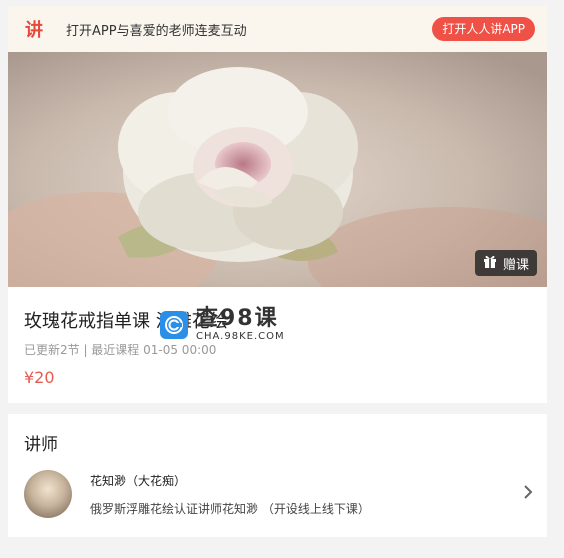 Image resolution: width=564 pixels, height=558 pixels. Describe the element at coordinates (41, 445) in the screenshot. I see `teacher-section-title: 讲师` at that location.